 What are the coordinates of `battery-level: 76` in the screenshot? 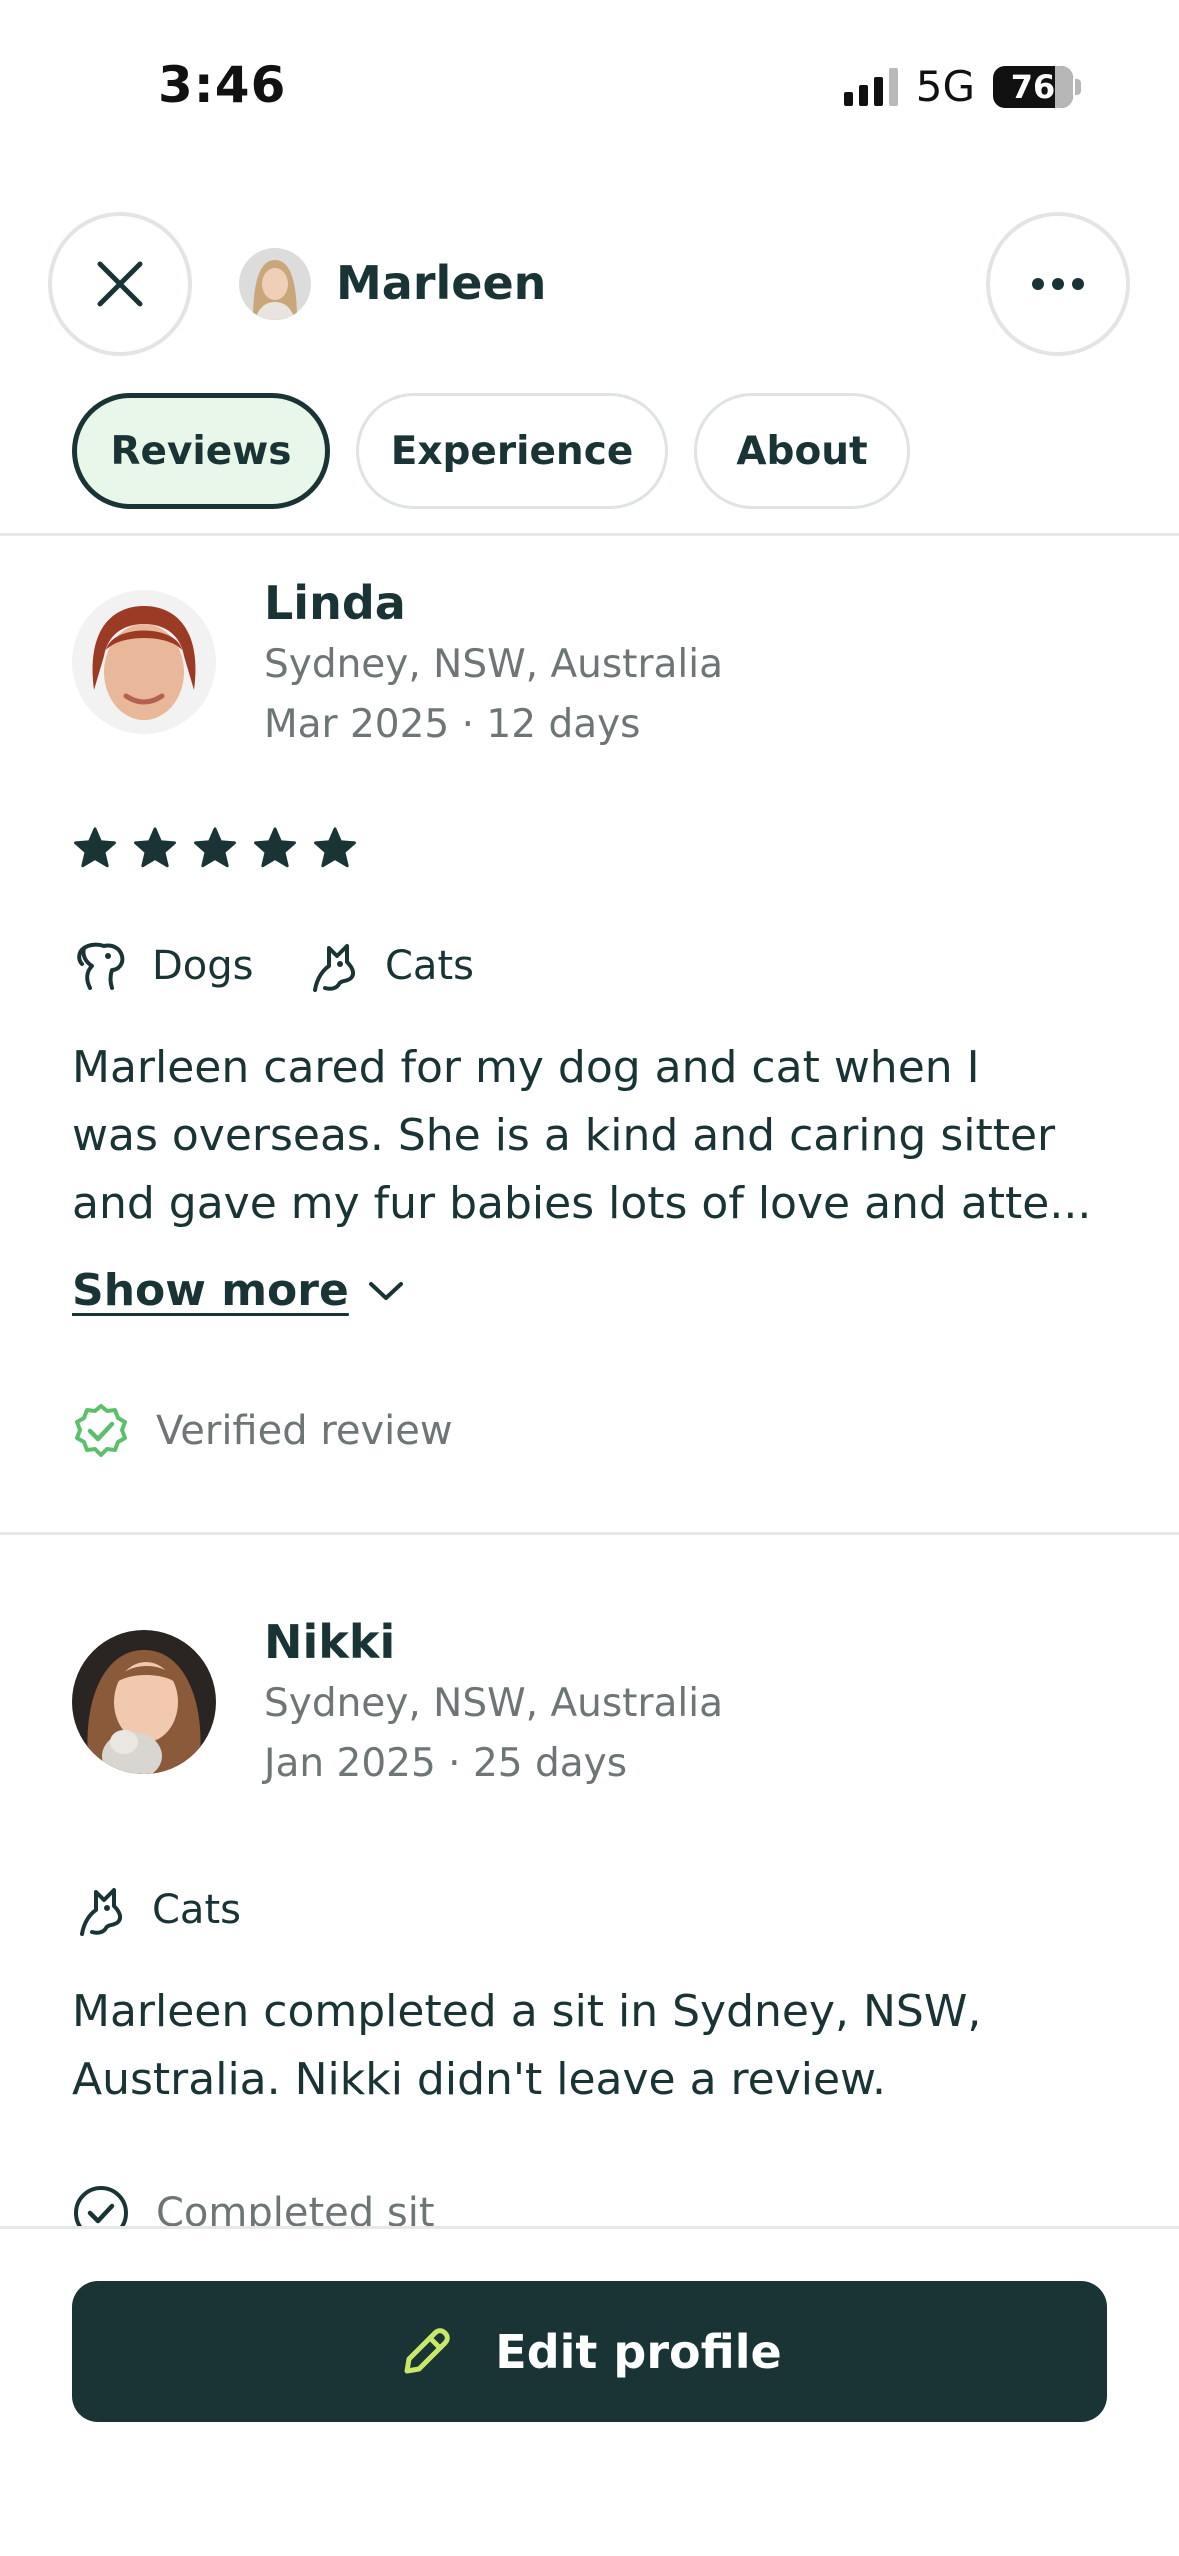 It's located at (1033, 86).